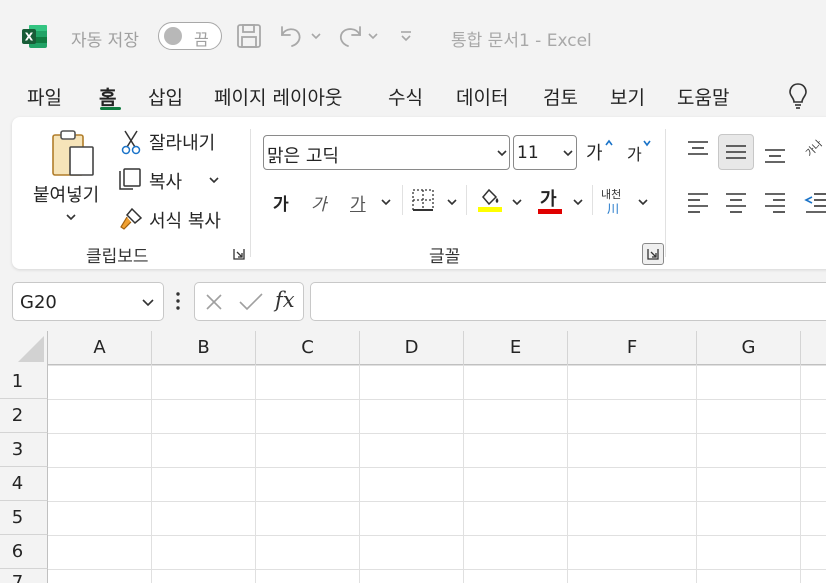 The height and width of the screenshot is (583, 826). What do you see at coordinates (130, 182) in the screenshot?
I see `copy-button` at bounding box center [130, 182].